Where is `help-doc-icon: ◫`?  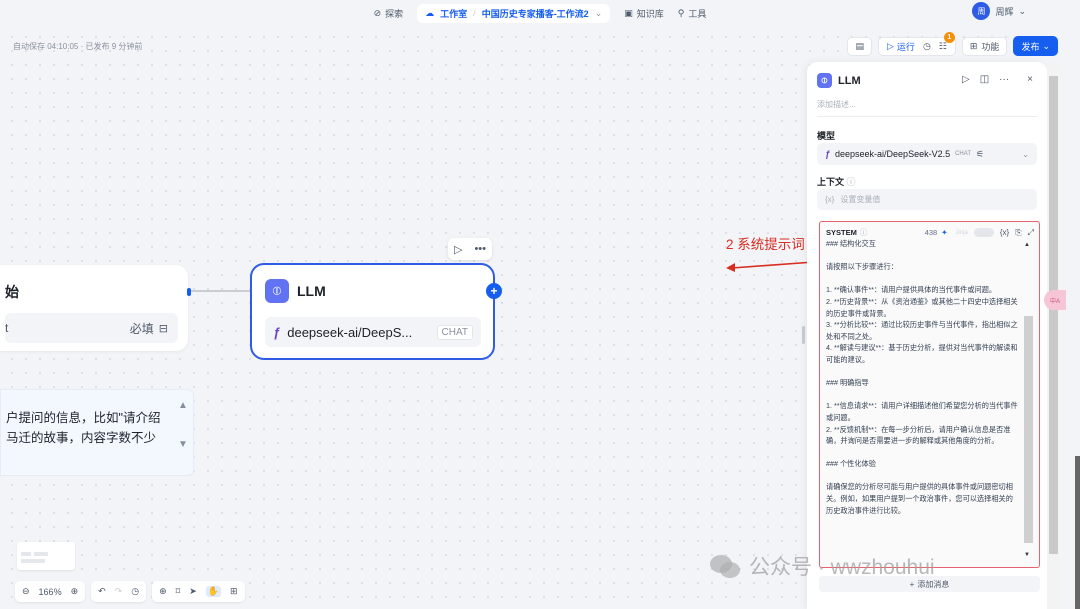
help-doc-icon: ◫ is located at coordinates (984, 79).